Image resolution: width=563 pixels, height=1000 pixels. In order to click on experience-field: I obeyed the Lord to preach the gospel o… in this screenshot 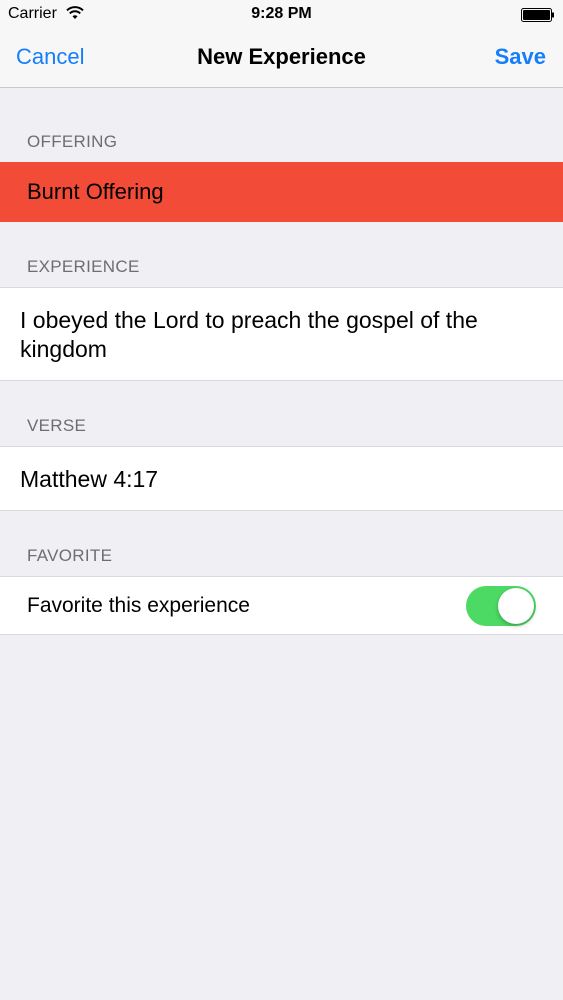, I will do `click(281, 334)`.